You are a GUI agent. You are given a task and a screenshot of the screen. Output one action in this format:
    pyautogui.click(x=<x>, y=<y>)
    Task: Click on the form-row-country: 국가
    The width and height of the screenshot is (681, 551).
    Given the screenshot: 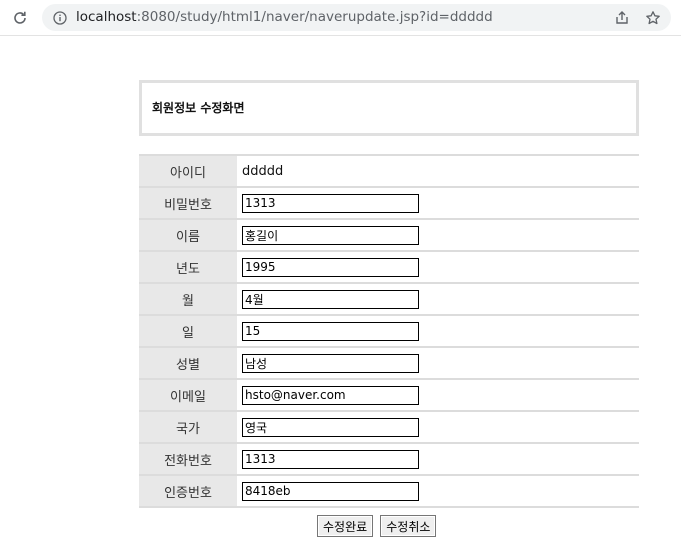 What is the action you would take?
    pyautogui.click(x=389, y=426)
    